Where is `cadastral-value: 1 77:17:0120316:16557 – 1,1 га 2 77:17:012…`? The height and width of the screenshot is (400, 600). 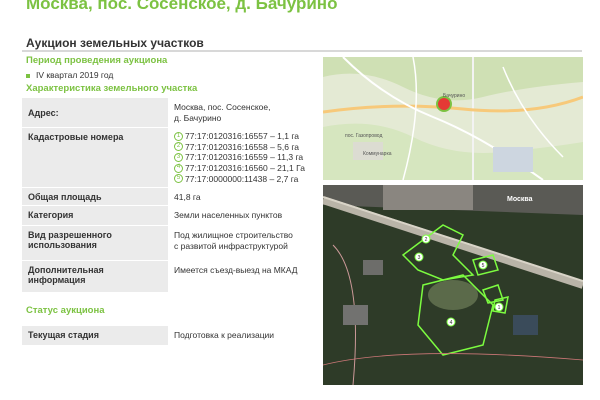
cadastral-value: 1 77:17:0120316:16557 – 1,1 га 2 77:17:012… is located at coordinates (244, 157).